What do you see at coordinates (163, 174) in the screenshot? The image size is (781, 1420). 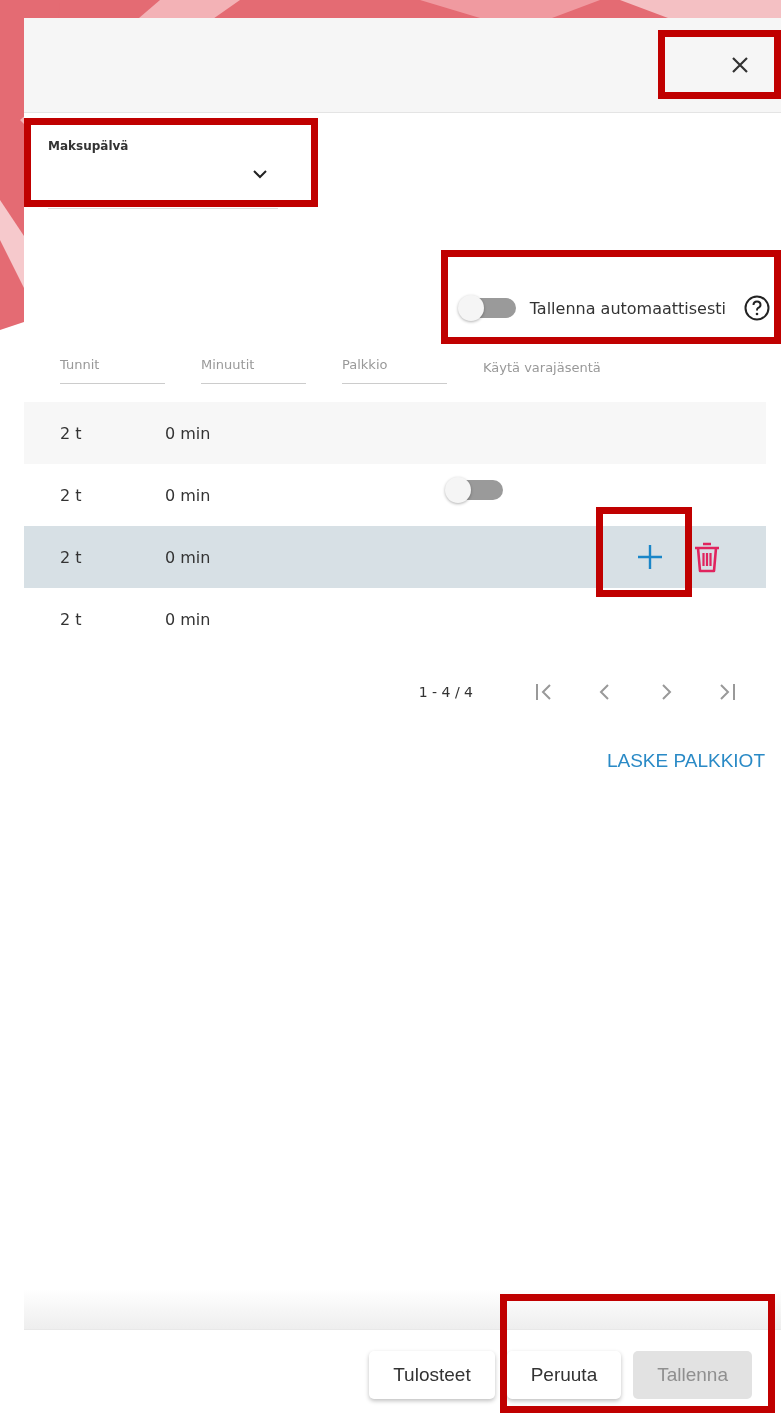 I see `payment-day-select: Maksupälvä` at bounding box center [163, 174].